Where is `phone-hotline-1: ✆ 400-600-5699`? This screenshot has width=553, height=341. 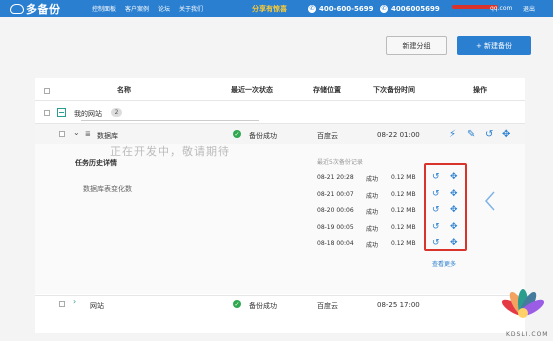 phone-hotline-1: ✆ 400-600-5699 is located at coordinates (341, 8).